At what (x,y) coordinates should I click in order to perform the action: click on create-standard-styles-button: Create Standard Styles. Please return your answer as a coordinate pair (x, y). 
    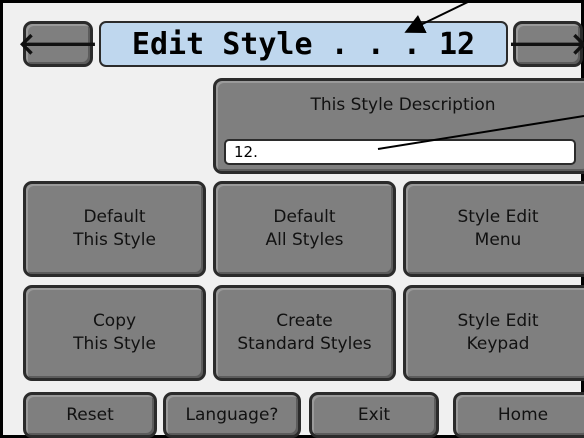
    Looking at the image, I should click on (304, 333).